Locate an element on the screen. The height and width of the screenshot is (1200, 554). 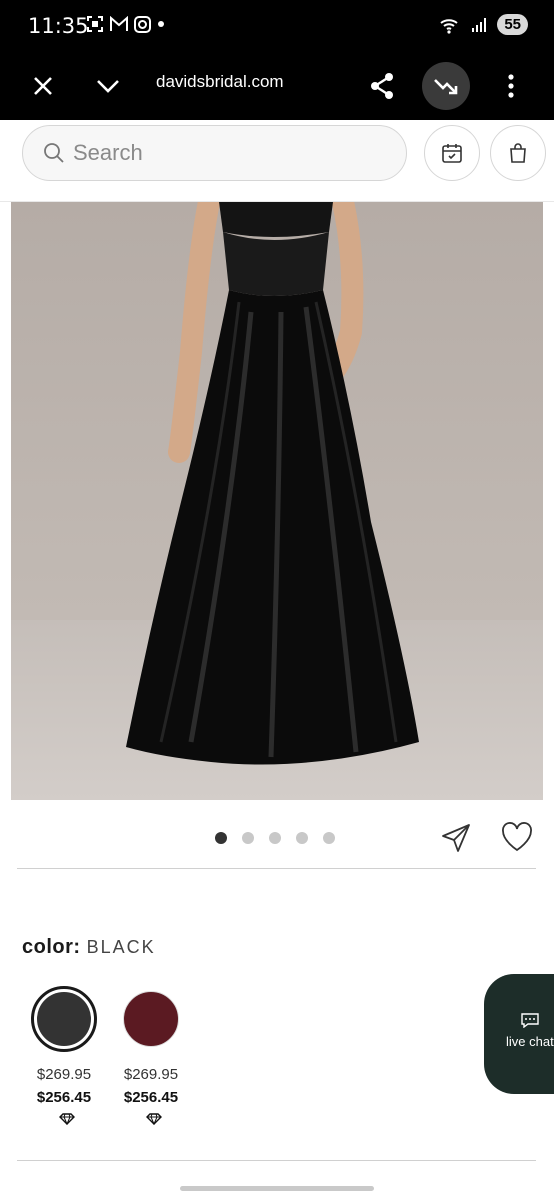
color-label: color: BLACK is located at coordinates (89, 947).